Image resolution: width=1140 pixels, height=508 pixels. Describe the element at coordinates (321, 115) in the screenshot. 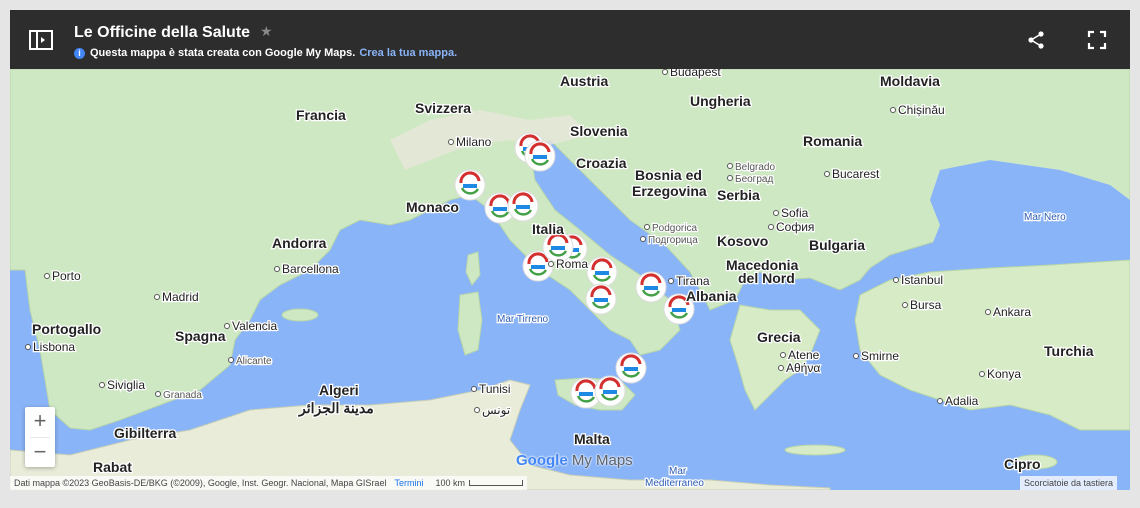

I see `map-label-francia: Francia` at that location.